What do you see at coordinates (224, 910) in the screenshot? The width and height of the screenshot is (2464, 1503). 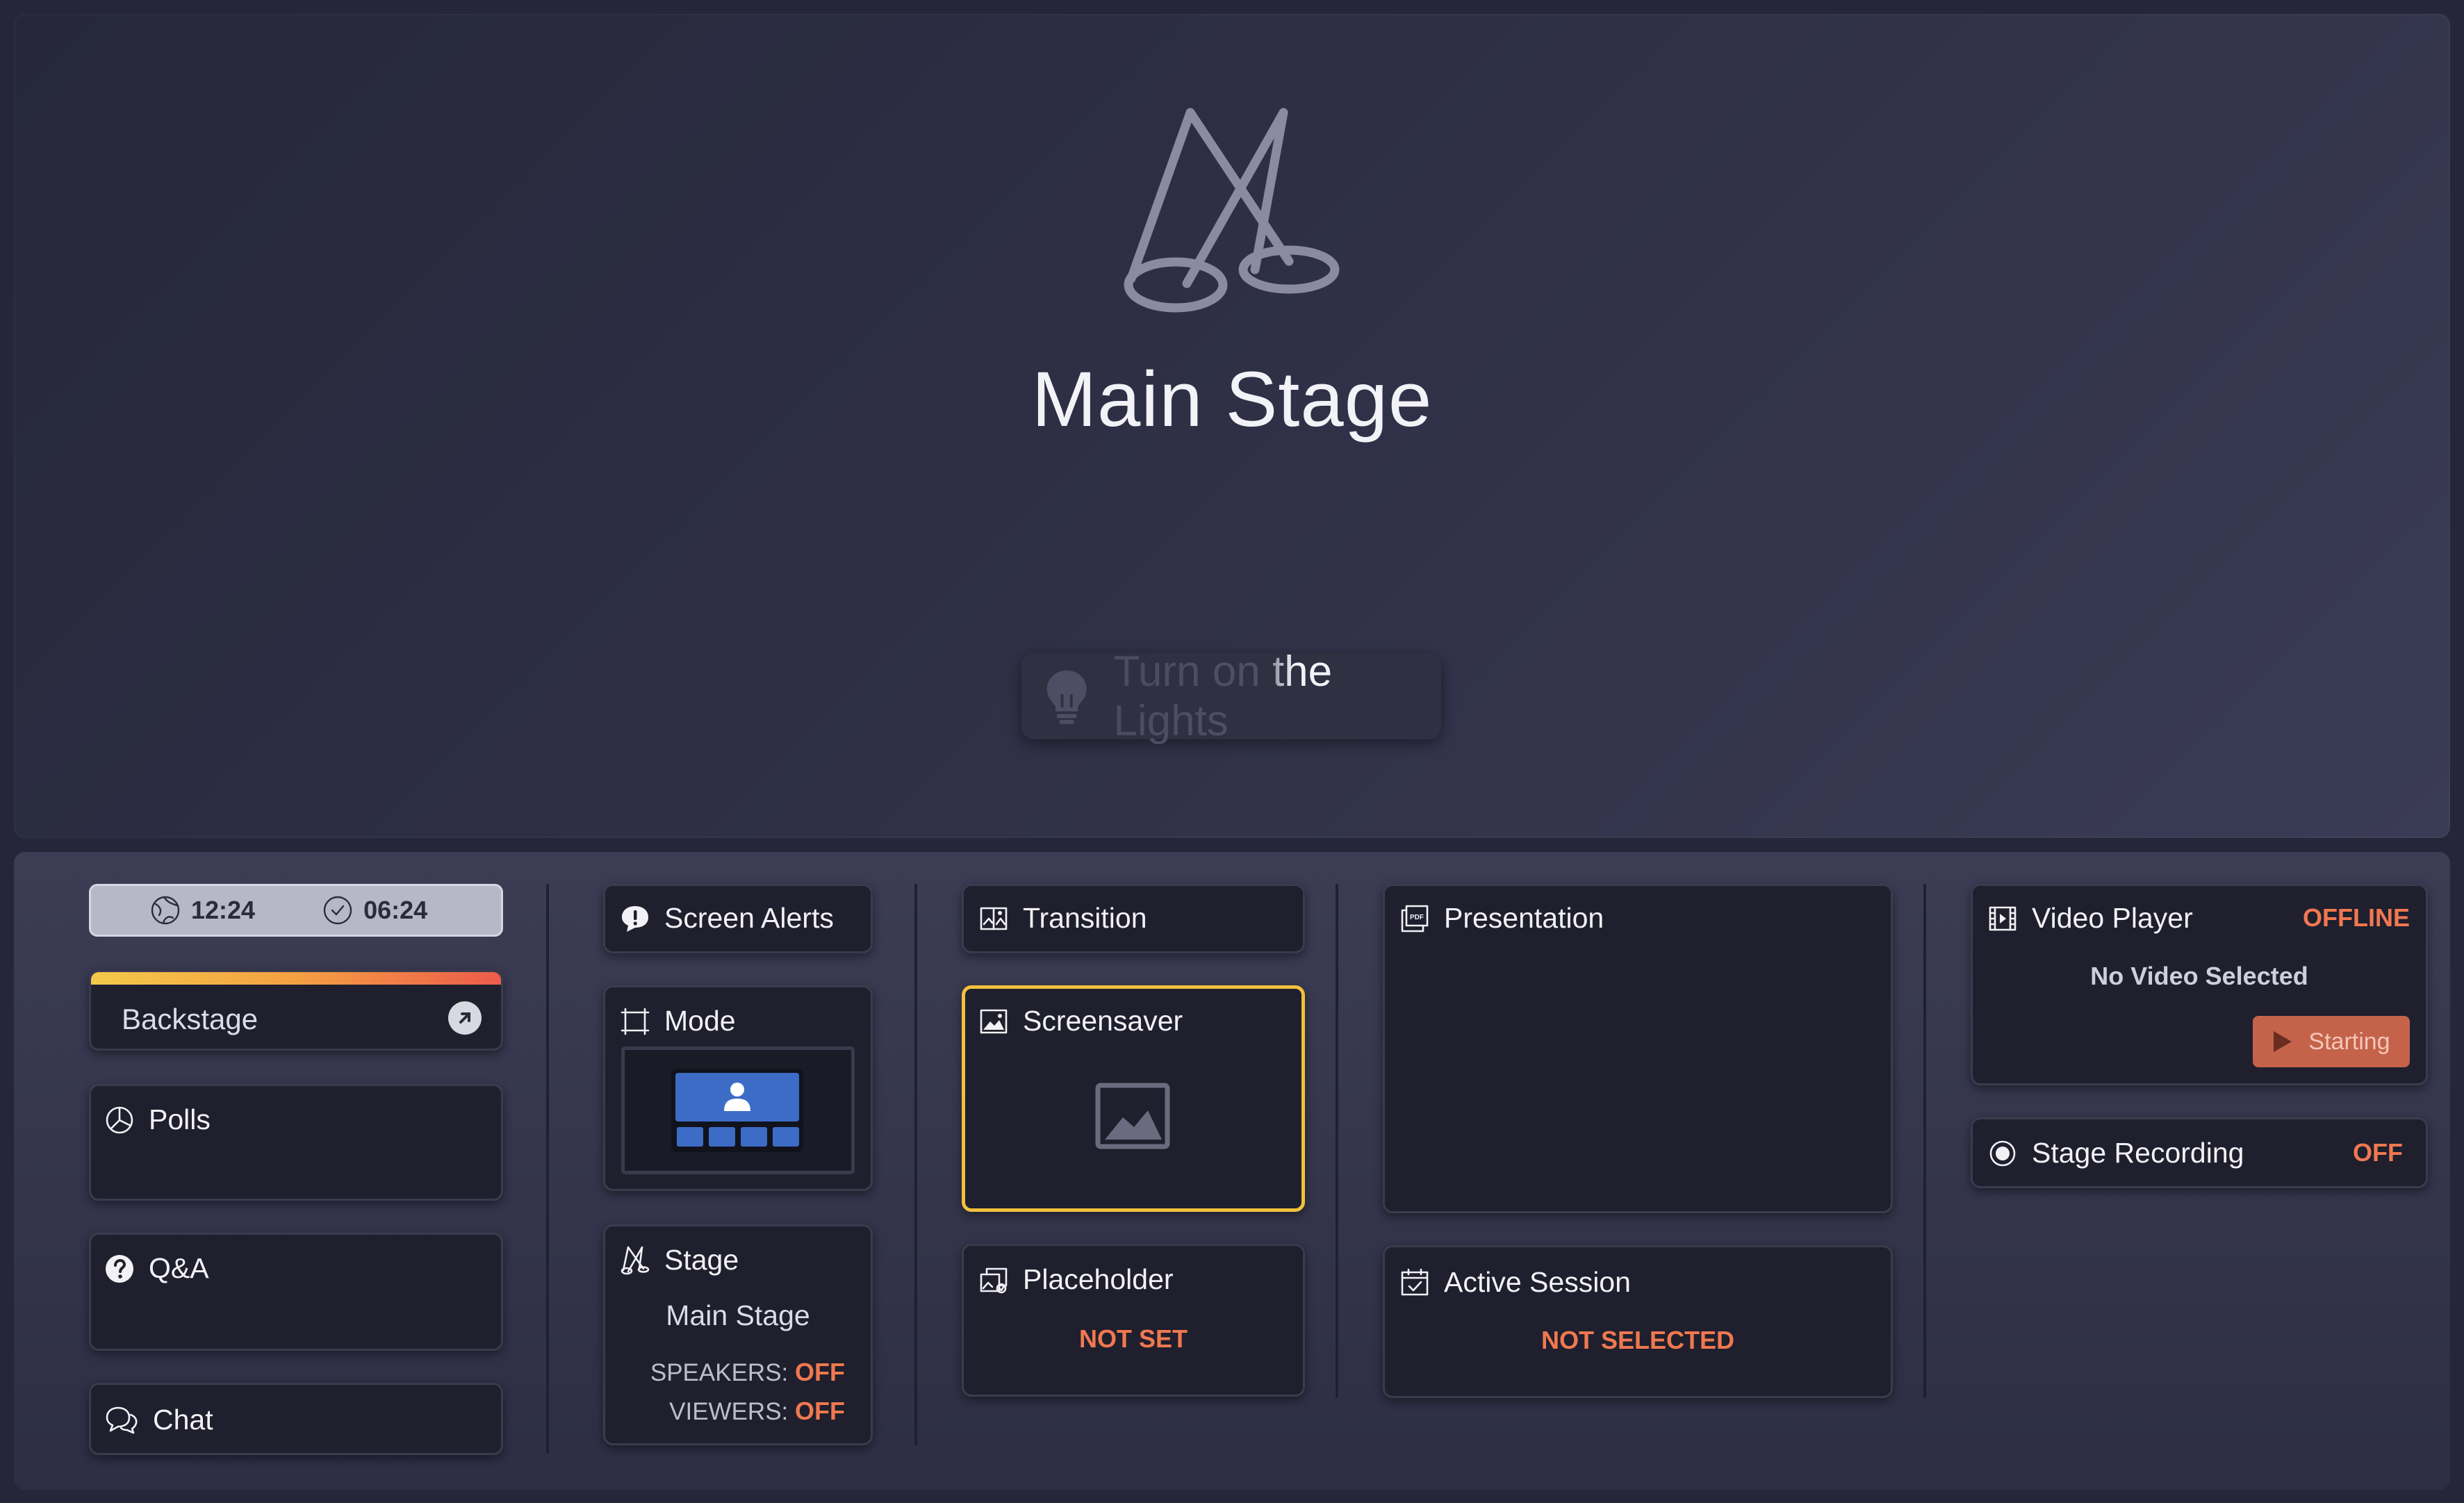 I see `local-time: 12:24` at bounding box center [224, 910].